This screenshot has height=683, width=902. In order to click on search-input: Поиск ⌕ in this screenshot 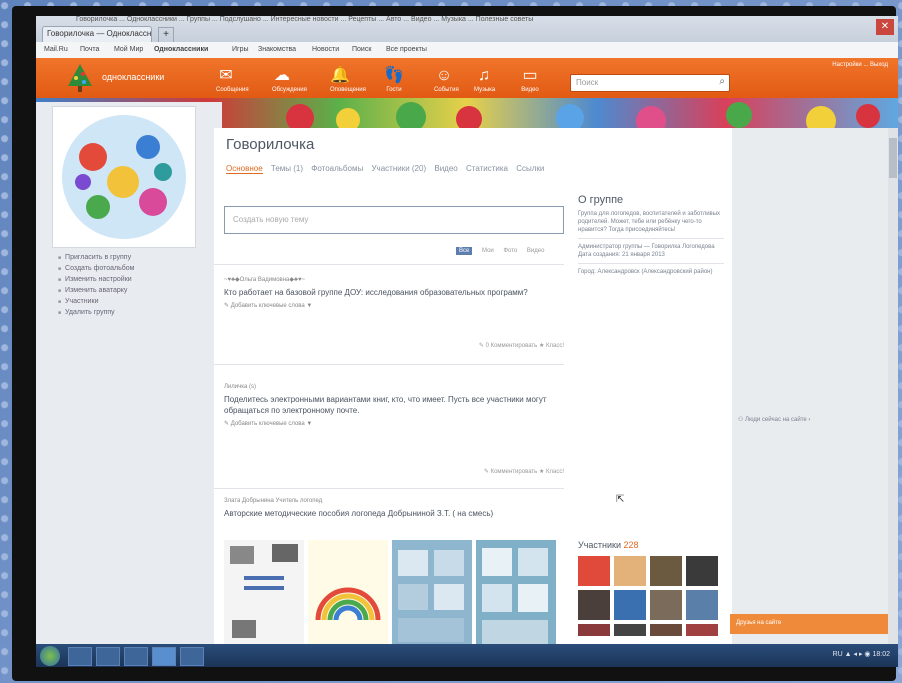, I will do `click(650, 83)`.